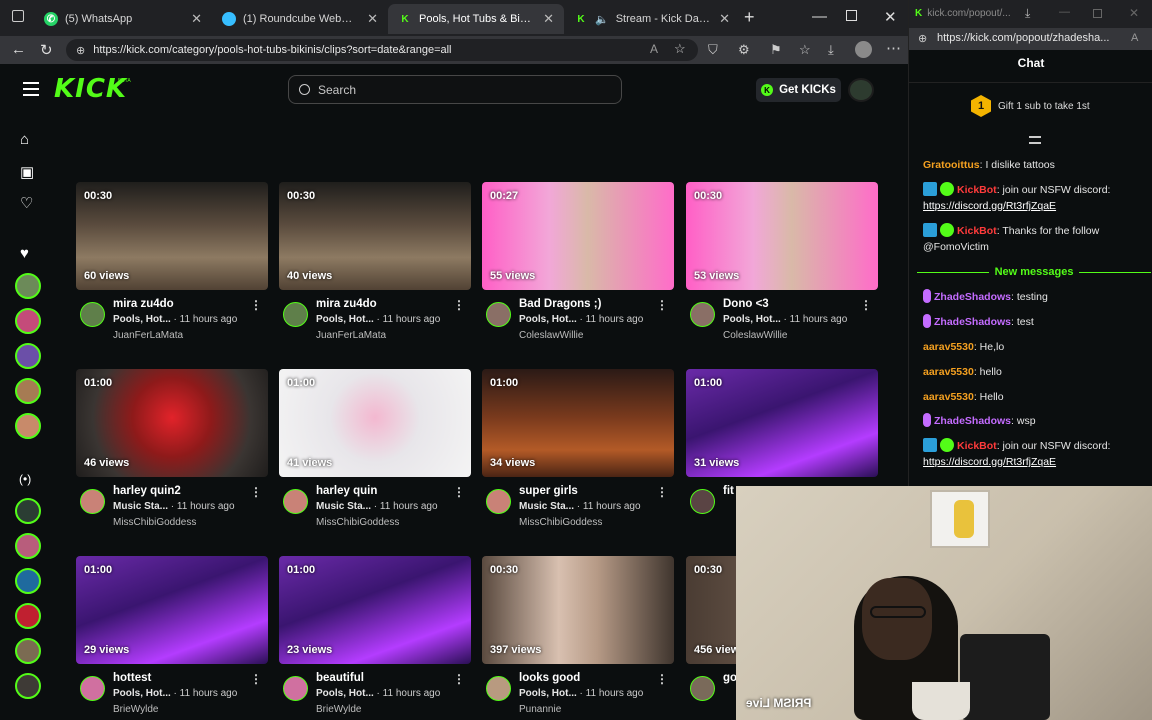  Describe the element at coordinates (744, 50) in the screenshot. I see `extensions-icon: ⚙` at that location.